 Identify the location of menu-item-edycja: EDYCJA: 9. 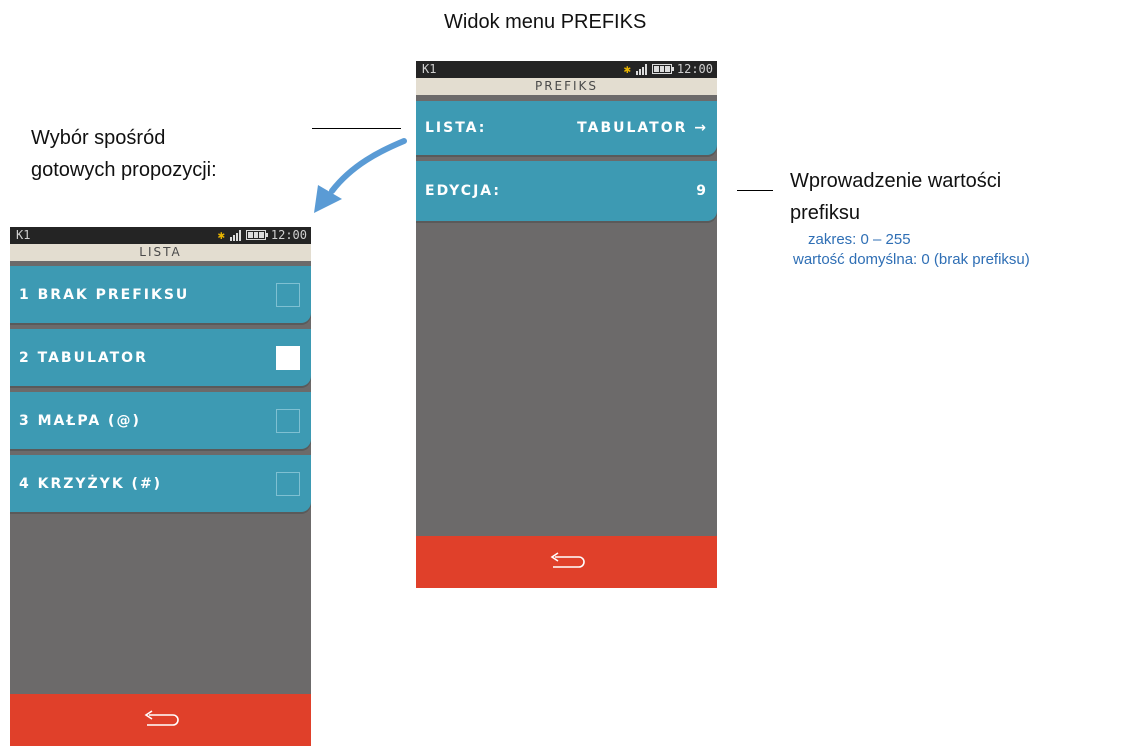
(566, 191).